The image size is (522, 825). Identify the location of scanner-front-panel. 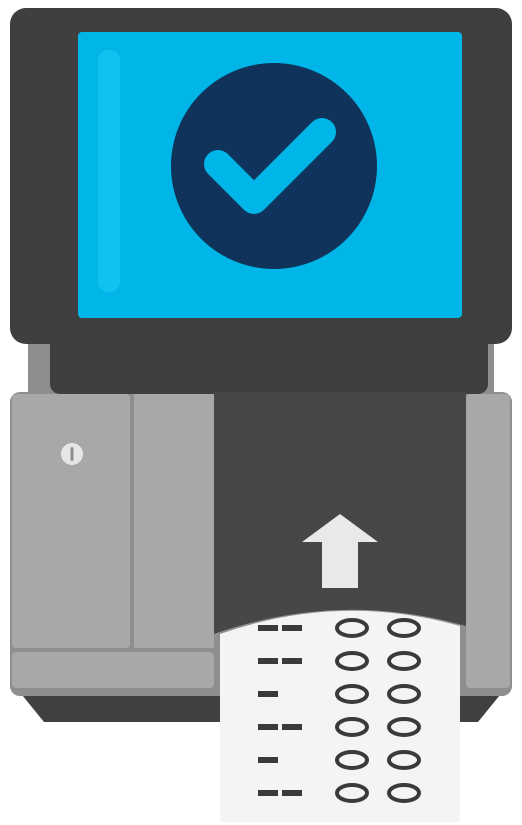
(174, 521).